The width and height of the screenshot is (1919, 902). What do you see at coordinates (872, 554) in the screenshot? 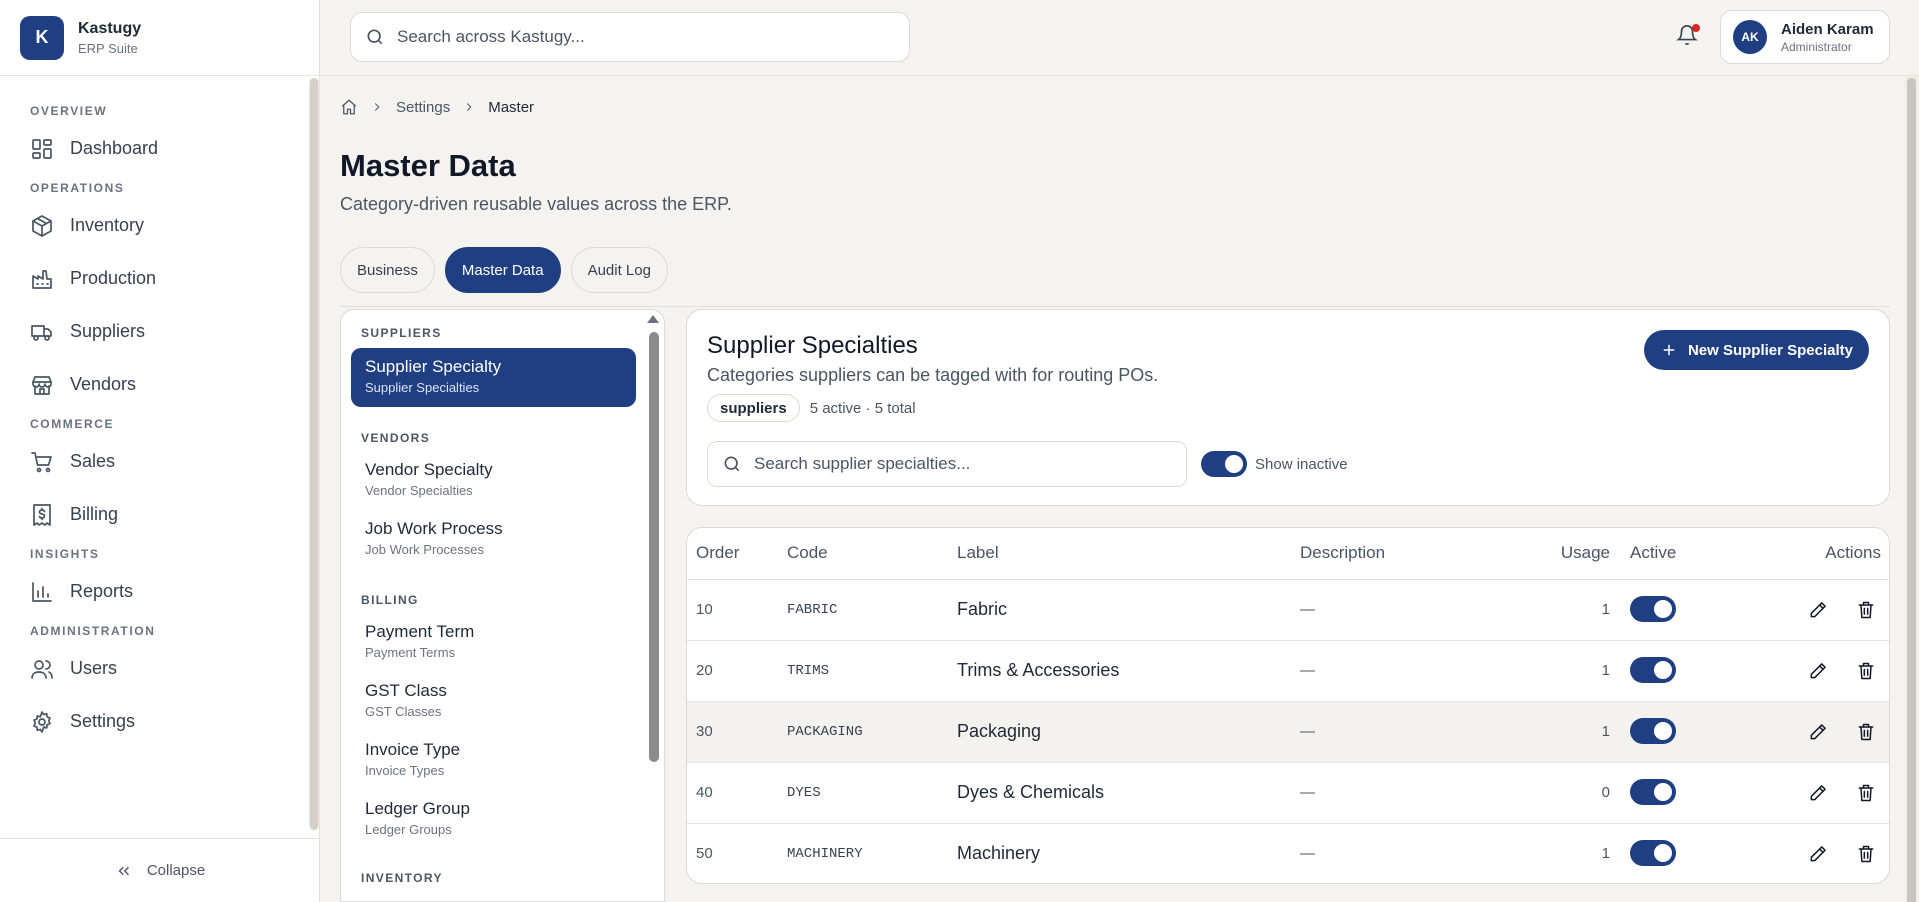
I see `col-code: Code` at bounding box center [872, 554].